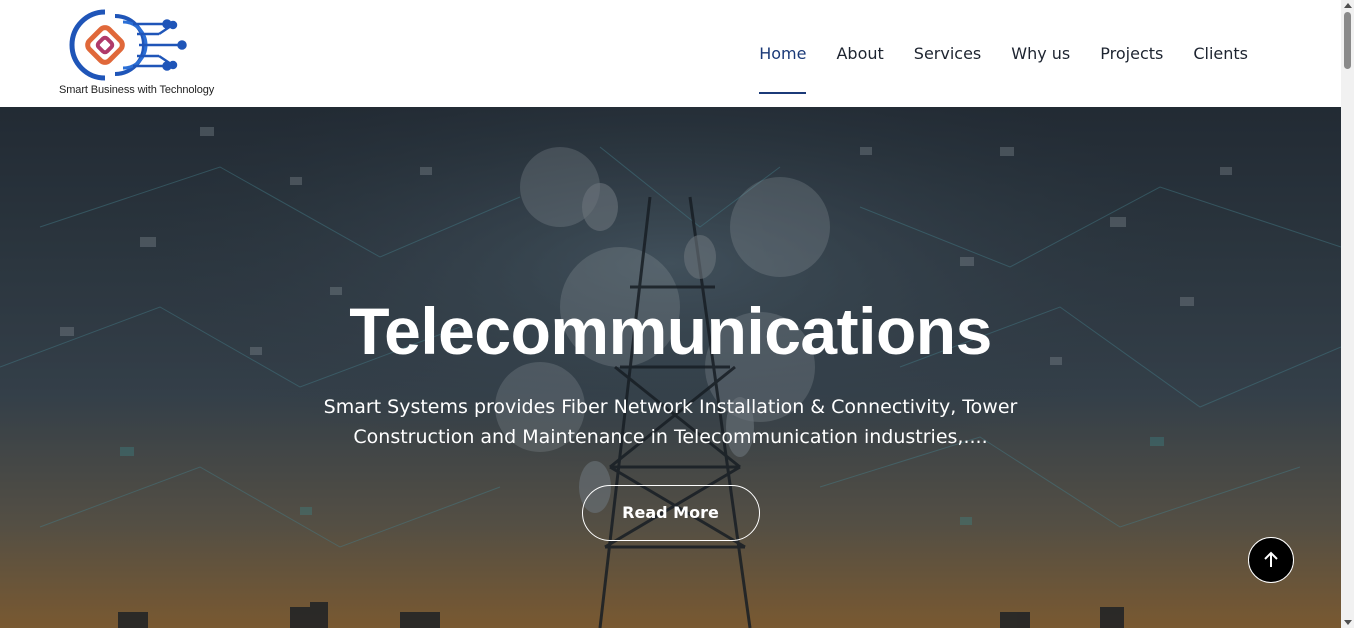  Describe the element at coordinates (670, 513) in the screenshot. I see `read-more-button: Read More` at that location.